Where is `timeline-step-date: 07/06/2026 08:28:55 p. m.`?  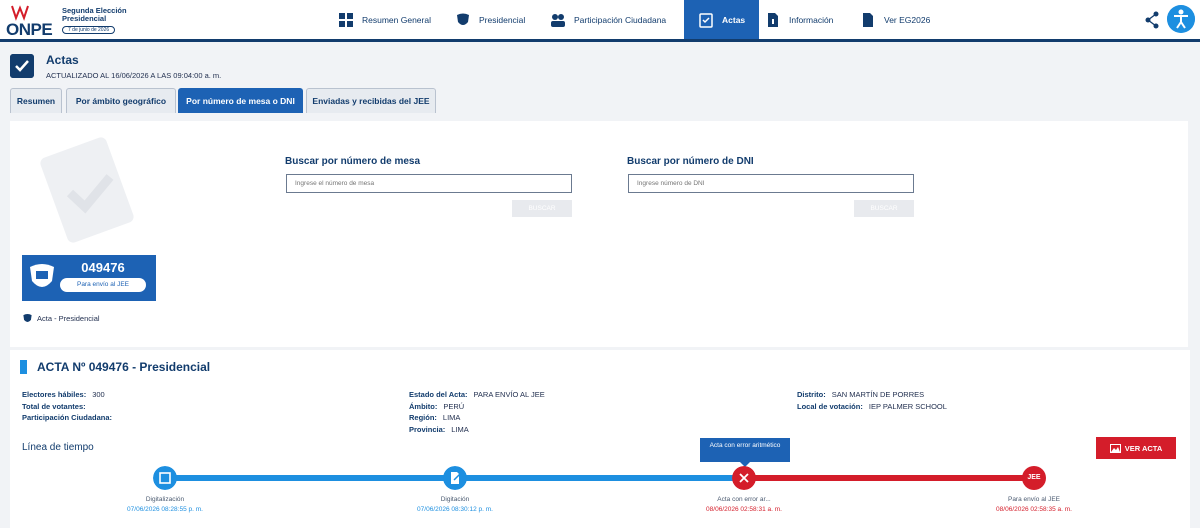 timeline-step-date: 07/06/2026 08:28:55 p. m. is located at coordinates (165, 509).